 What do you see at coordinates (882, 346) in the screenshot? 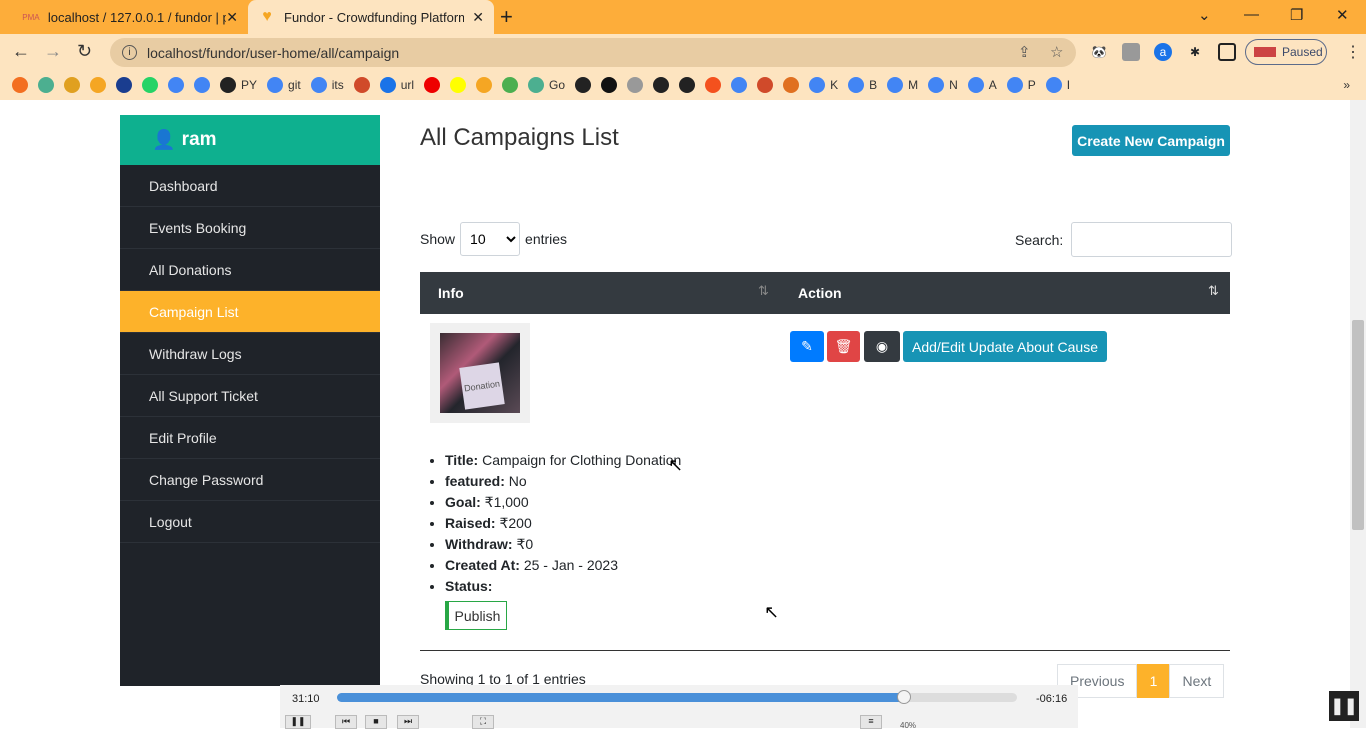
I see `view-button: ◉` at bounding box center [882, 346].